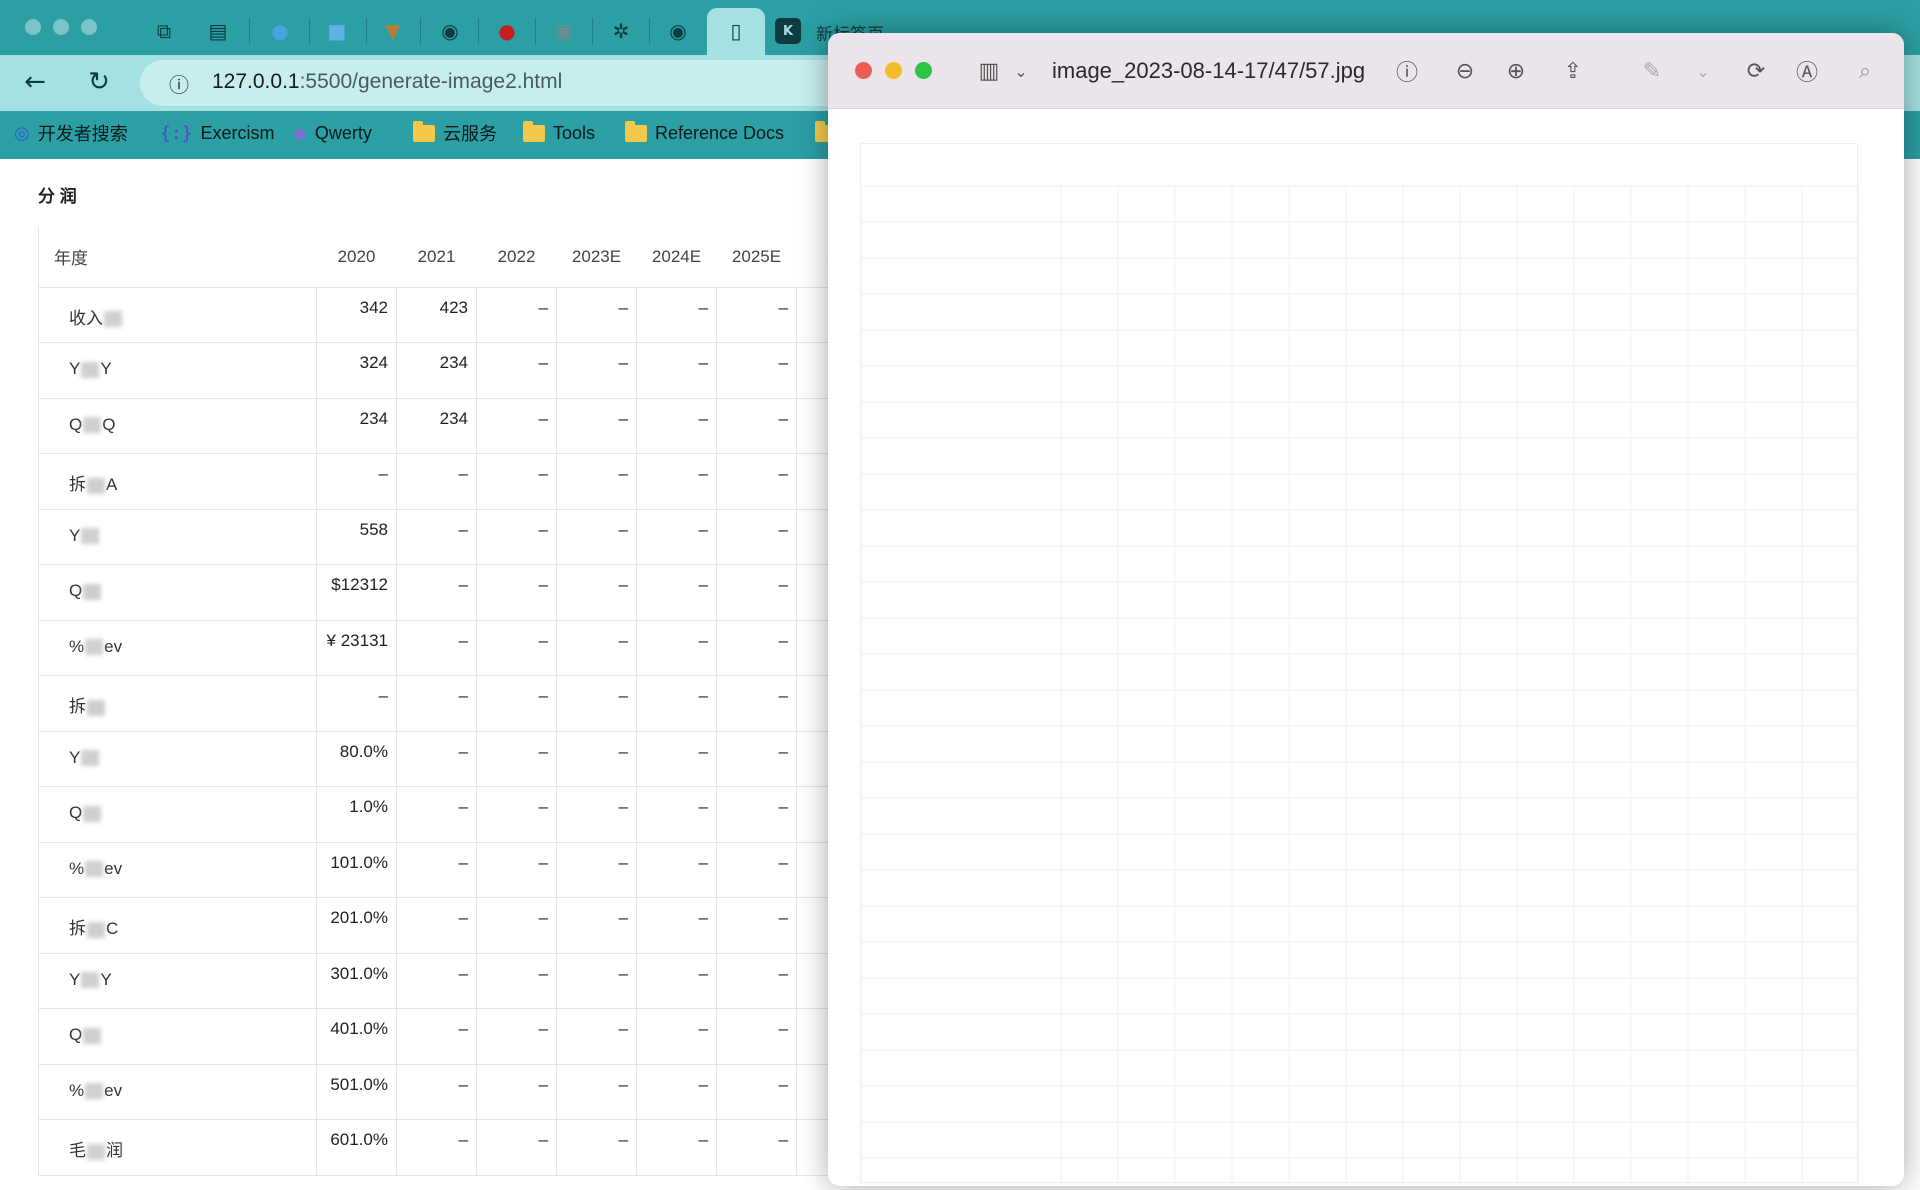  What do you see at coordinates (621, 31) in the screenshot?
I see `openai-icon: ✲` at bounding box center [621, 31].